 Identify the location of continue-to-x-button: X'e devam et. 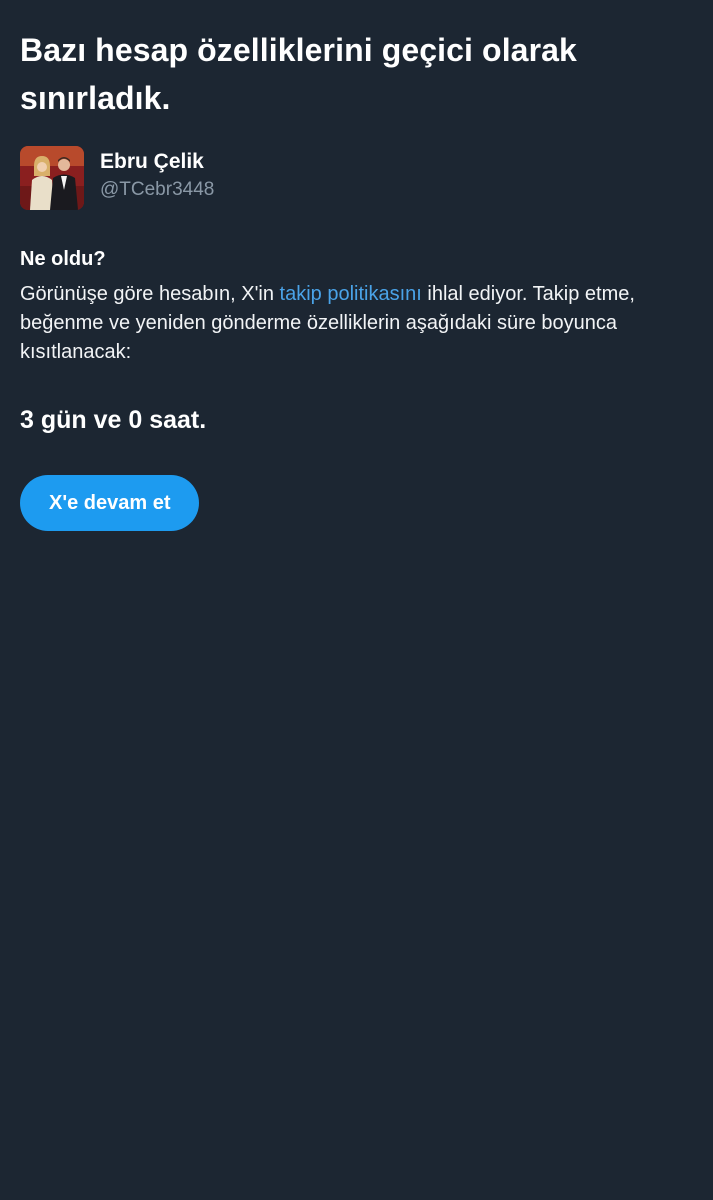
(110, 503).